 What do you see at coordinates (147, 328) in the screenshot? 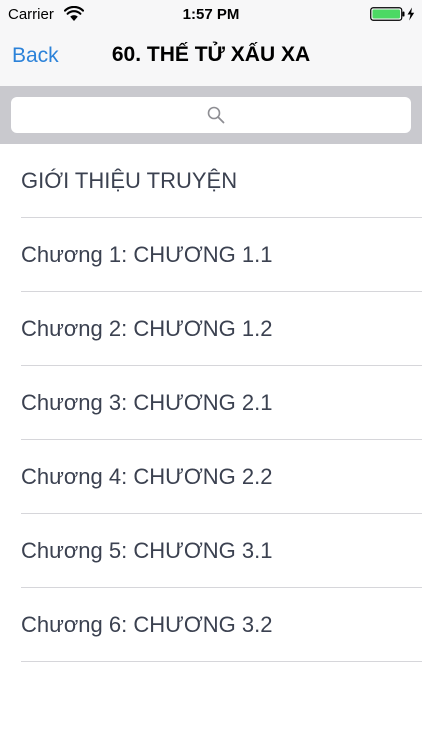
I see `list-item-label: Chương 2: CHƯƠNG 1.2` at bounding box center [147, 328].